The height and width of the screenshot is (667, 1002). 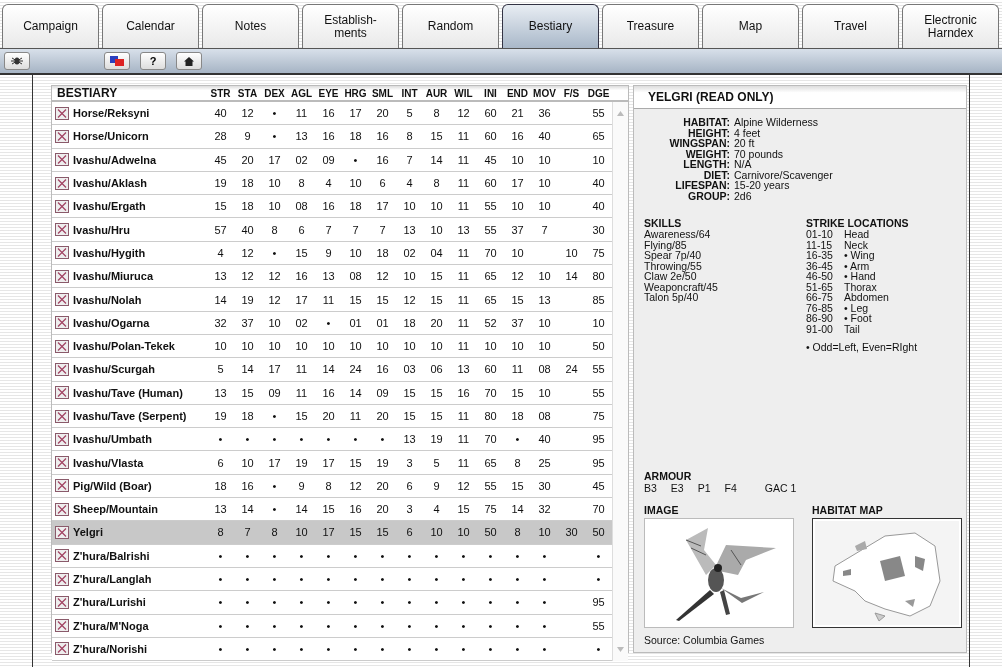 What do you see at coordinates (517, 416) in the screenshot?
I see `table-cell-text: 18` at bounding box center [517, 416].